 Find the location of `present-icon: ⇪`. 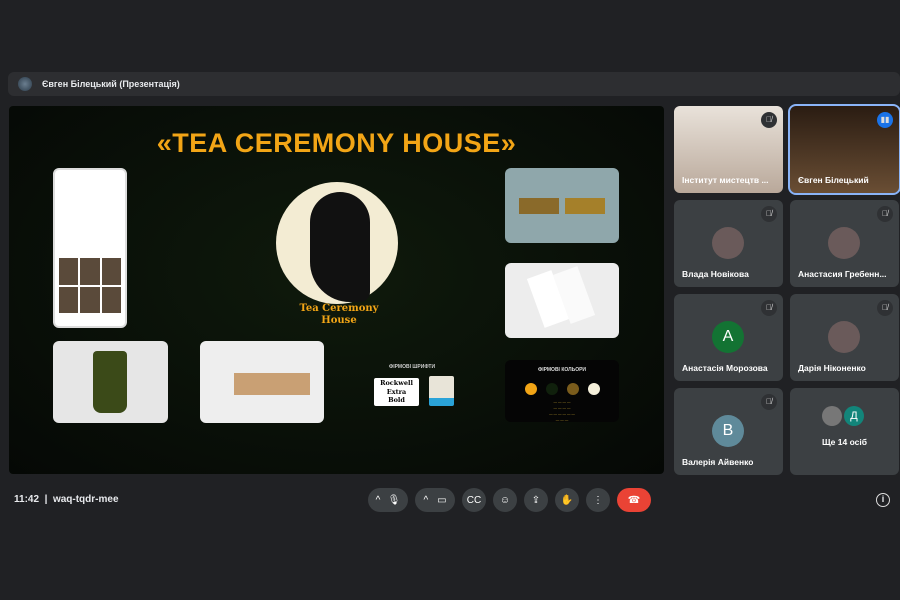

present-icon: ⇪ is located at coordinates (536, 500).